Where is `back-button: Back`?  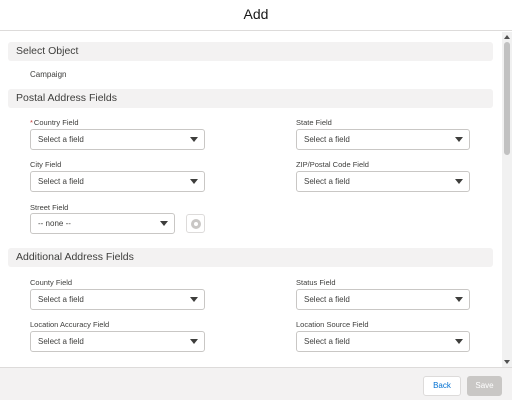
back-button: Back is located at coordinates (442, 386).